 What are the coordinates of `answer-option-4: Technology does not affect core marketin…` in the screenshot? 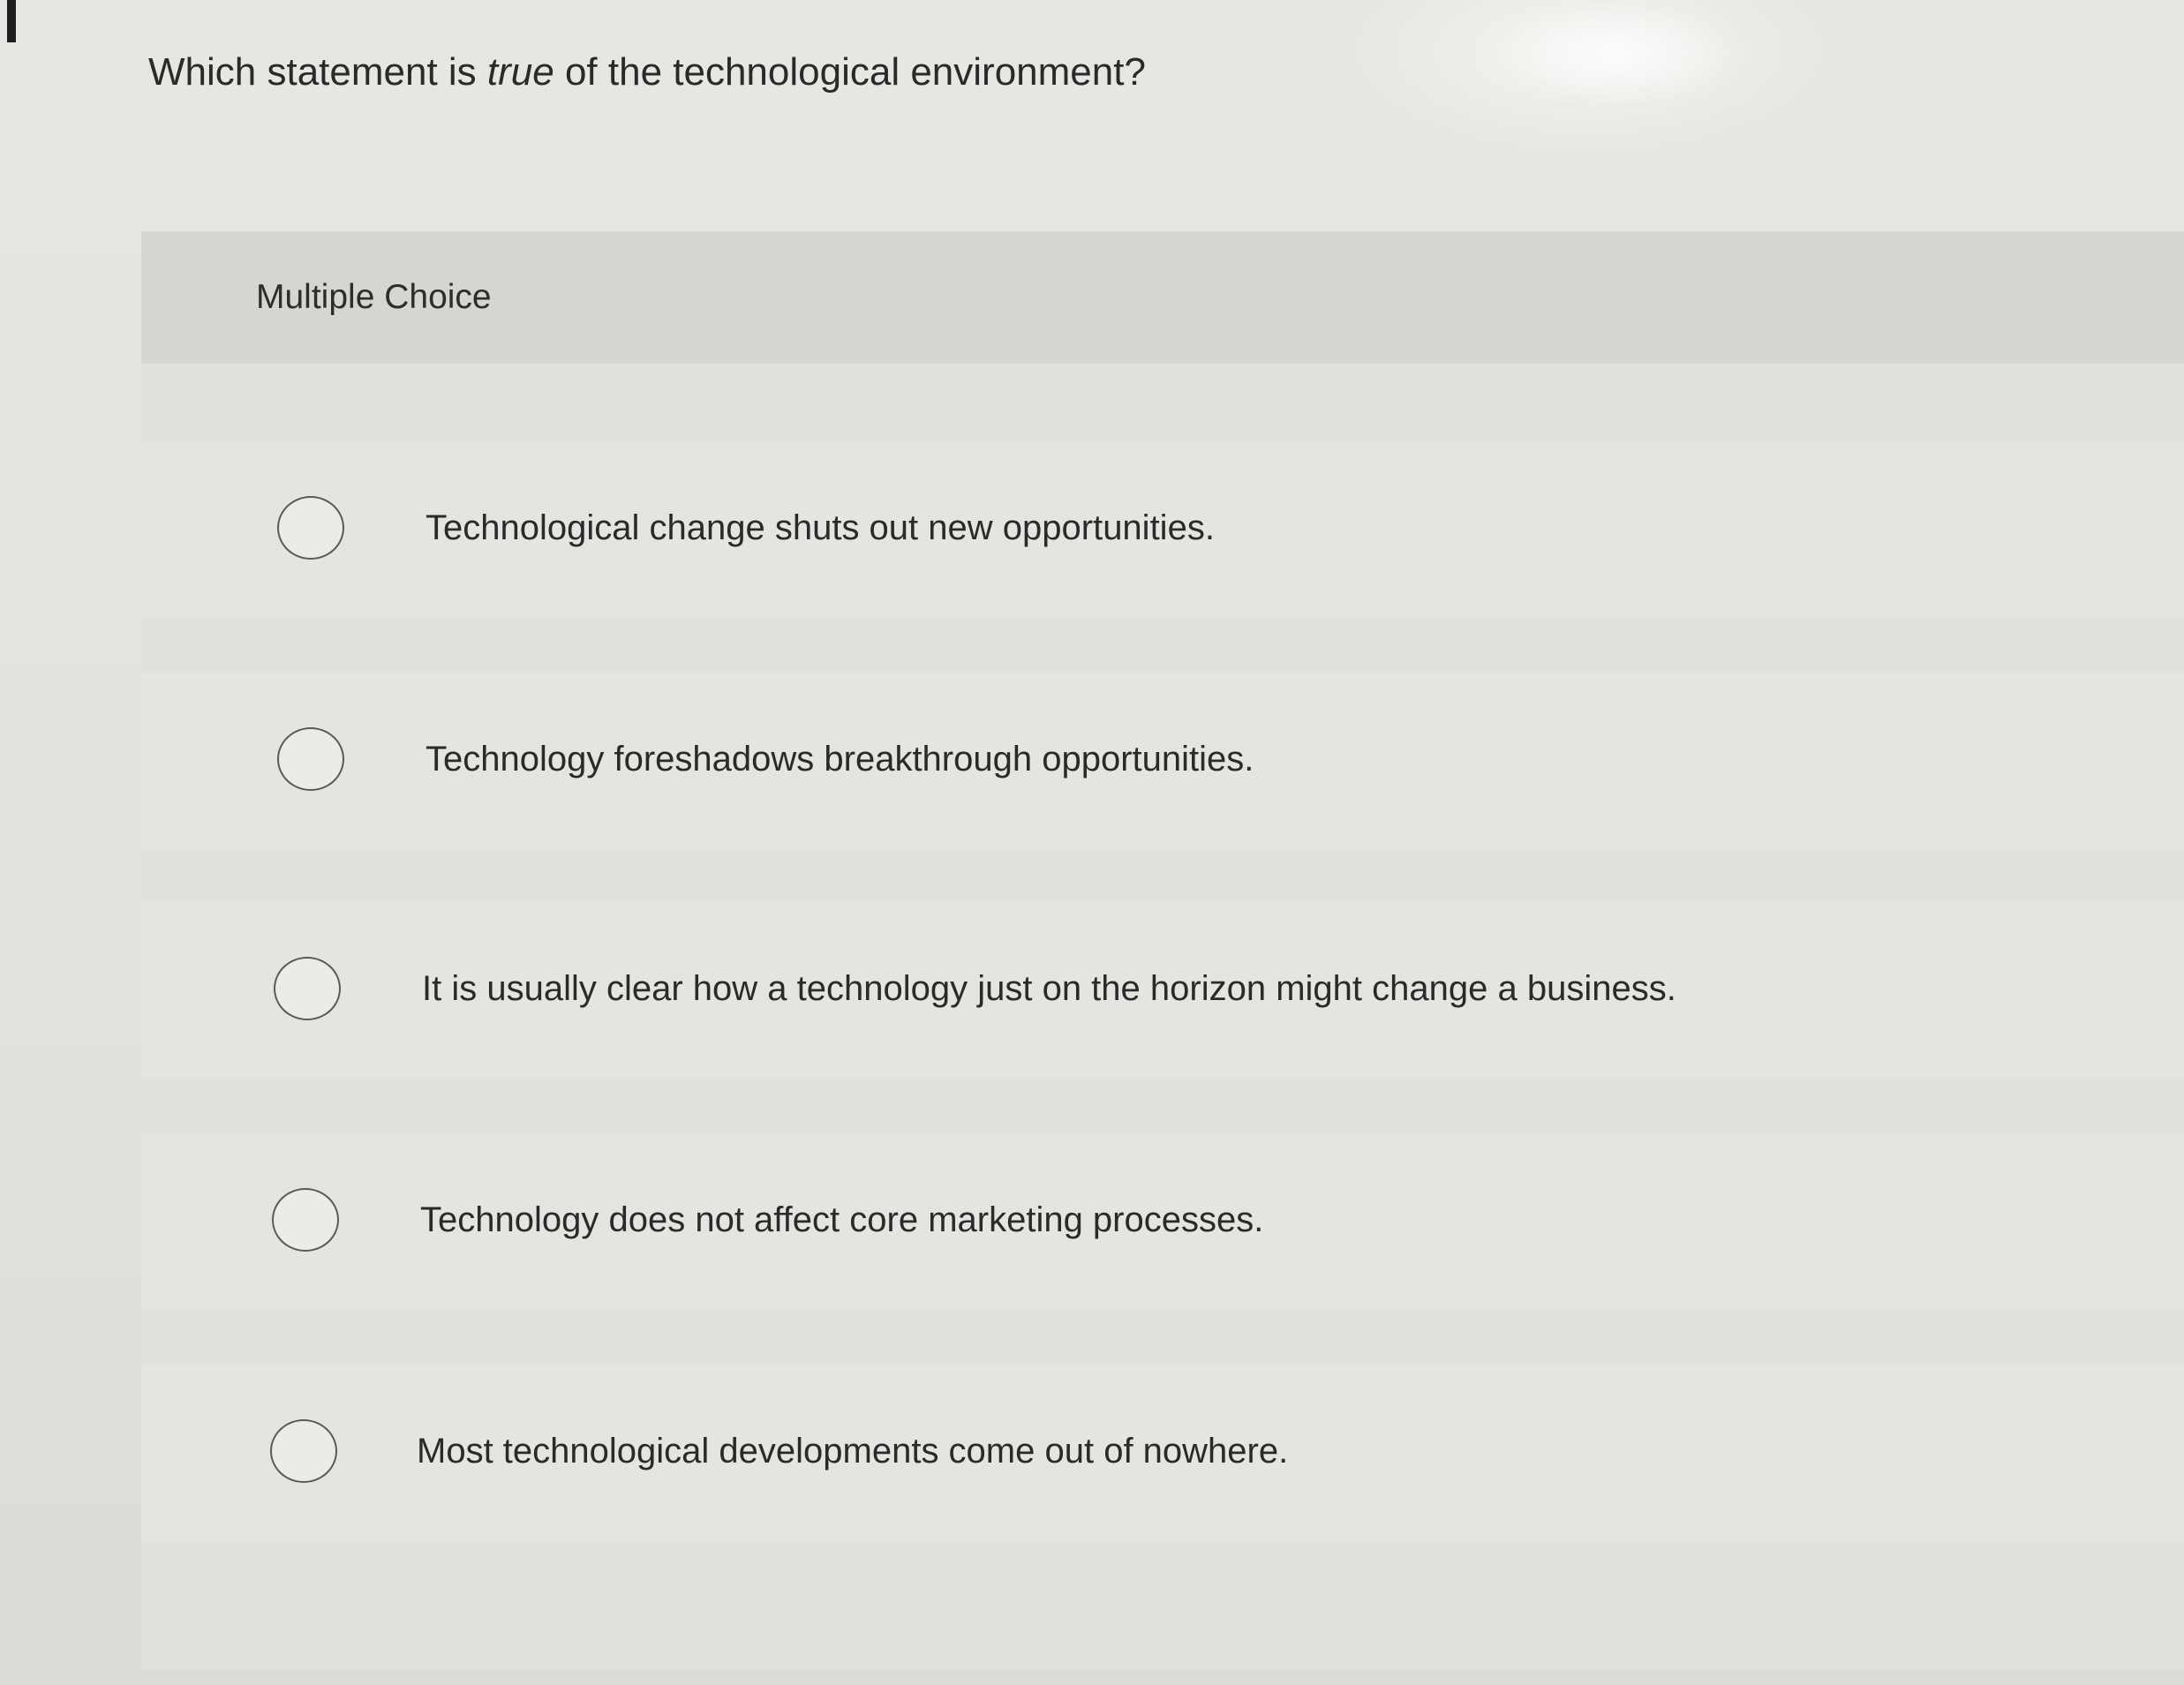 It's located at (1162, 1221).